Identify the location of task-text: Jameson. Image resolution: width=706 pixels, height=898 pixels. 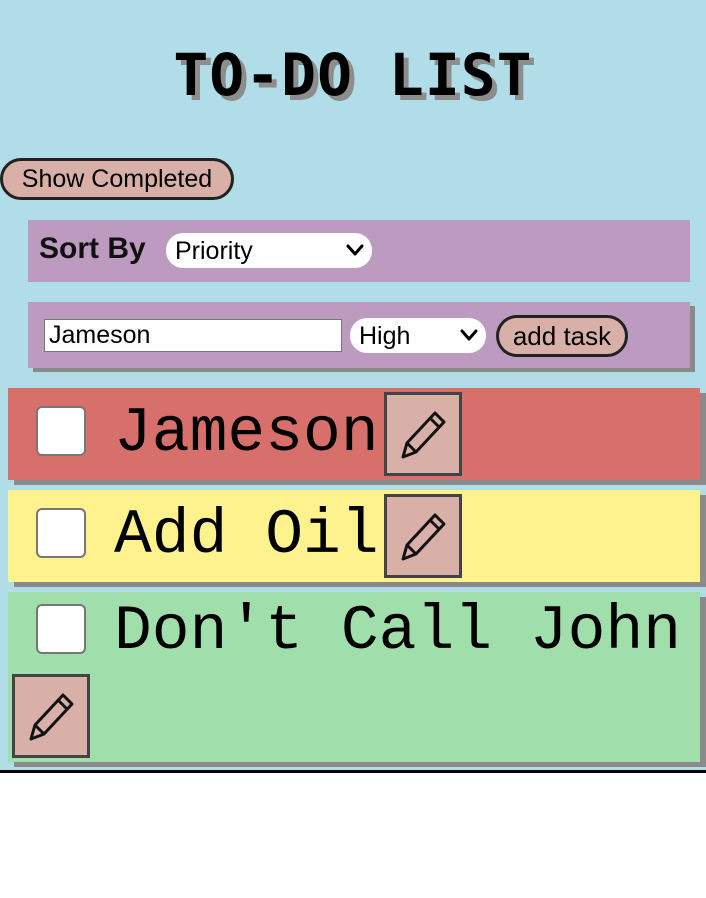
(246, 433).